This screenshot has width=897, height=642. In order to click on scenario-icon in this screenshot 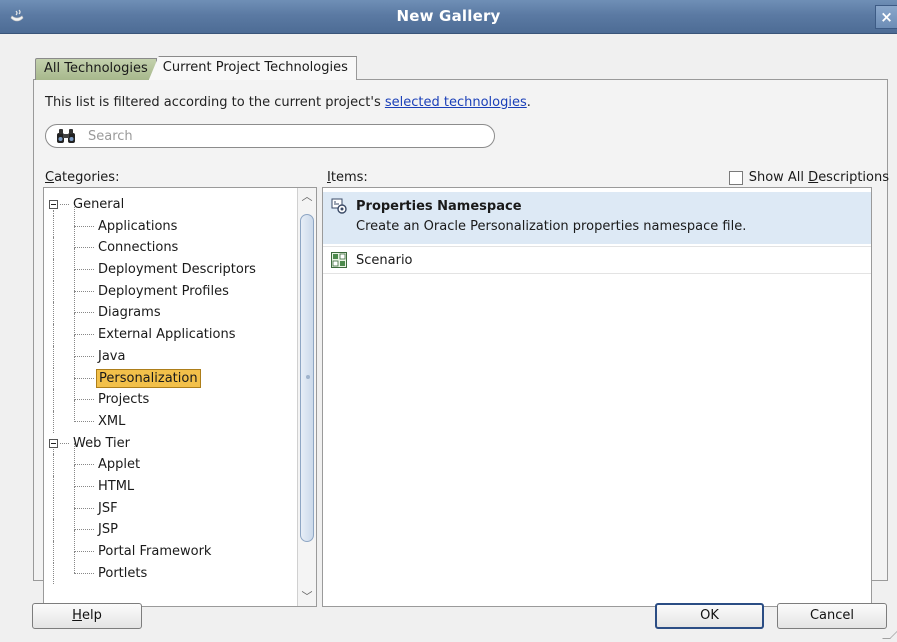, I will do `click(339, 260)`.